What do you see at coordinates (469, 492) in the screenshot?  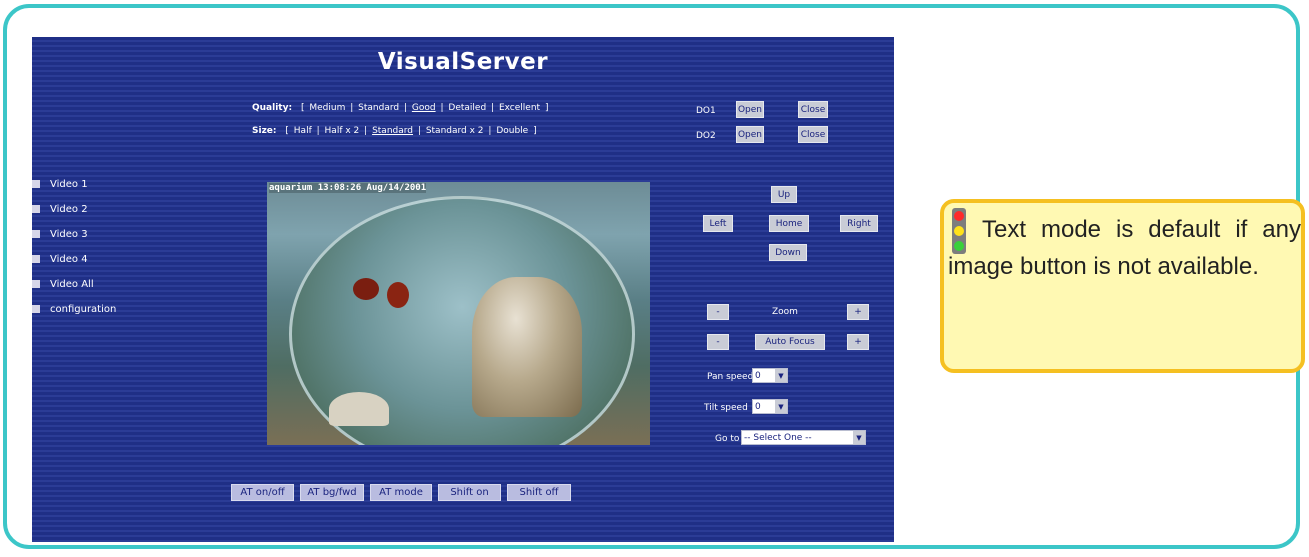 I see `shift-on-button: Shift on` at bounding box center [469, 492].